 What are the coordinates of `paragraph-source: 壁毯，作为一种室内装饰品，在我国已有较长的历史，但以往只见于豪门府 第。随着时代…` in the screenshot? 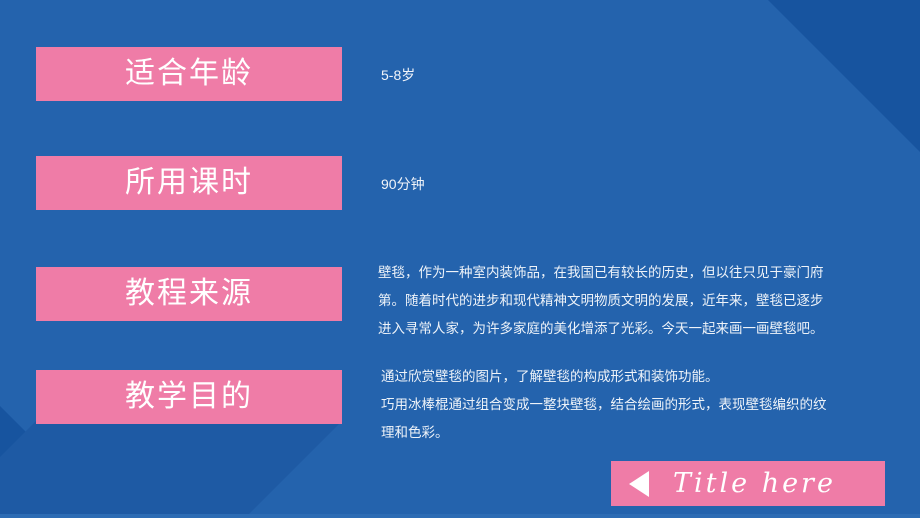 It's located at (638, 301).